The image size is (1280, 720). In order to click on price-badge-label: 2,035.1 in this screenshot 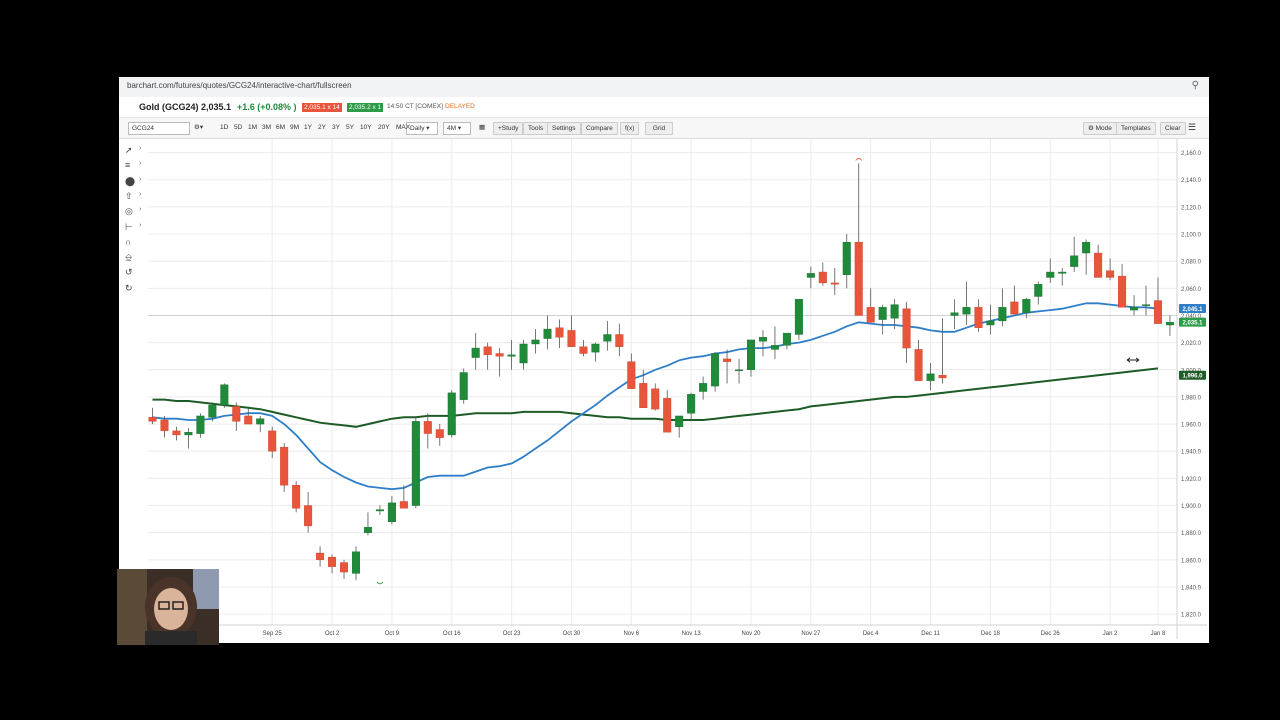, I will do `click(1192, 323)`.